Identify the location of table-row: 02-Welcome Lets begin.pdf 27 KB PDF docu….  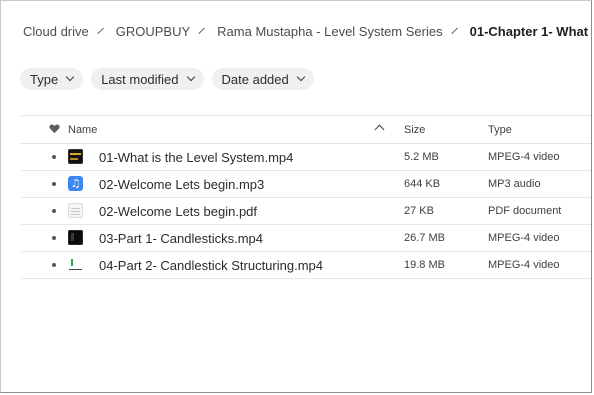
(306, 211).